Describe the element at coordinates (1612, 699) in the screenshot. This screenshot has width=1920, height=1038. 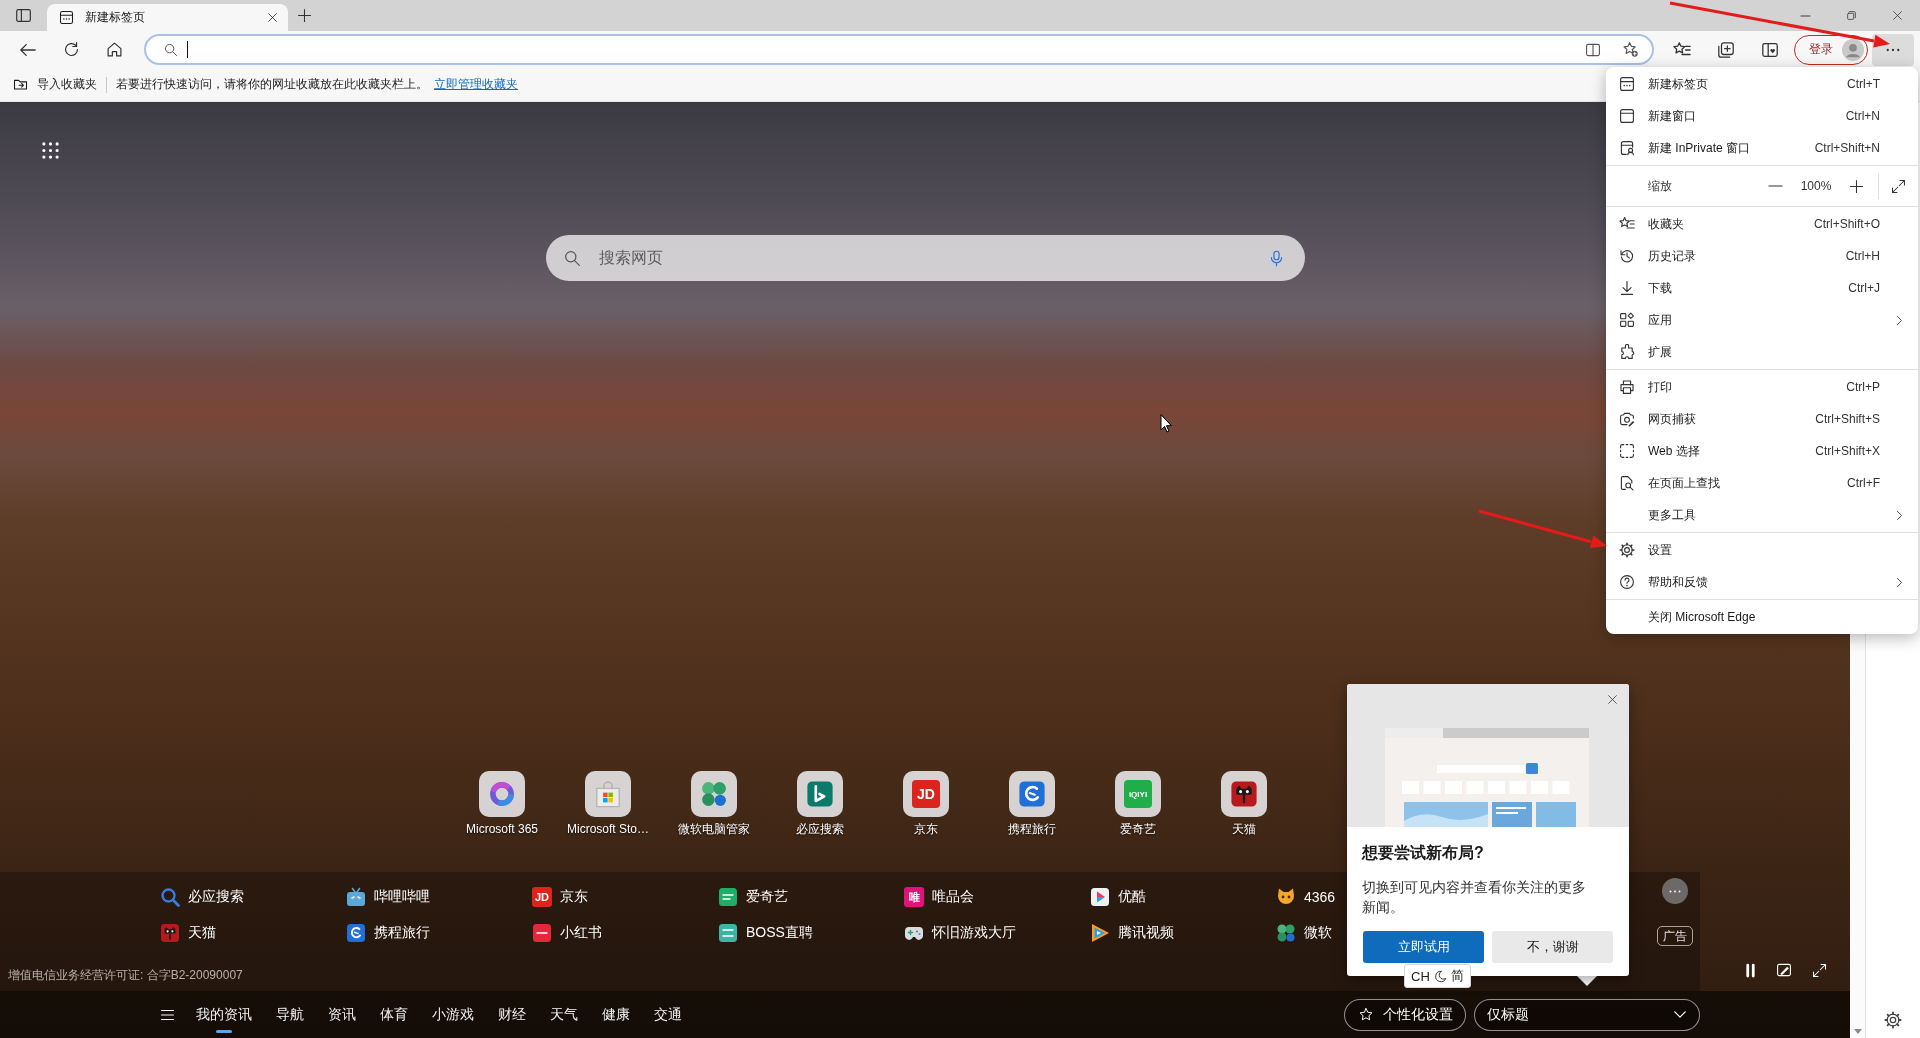
I see `close-icon` at that location.